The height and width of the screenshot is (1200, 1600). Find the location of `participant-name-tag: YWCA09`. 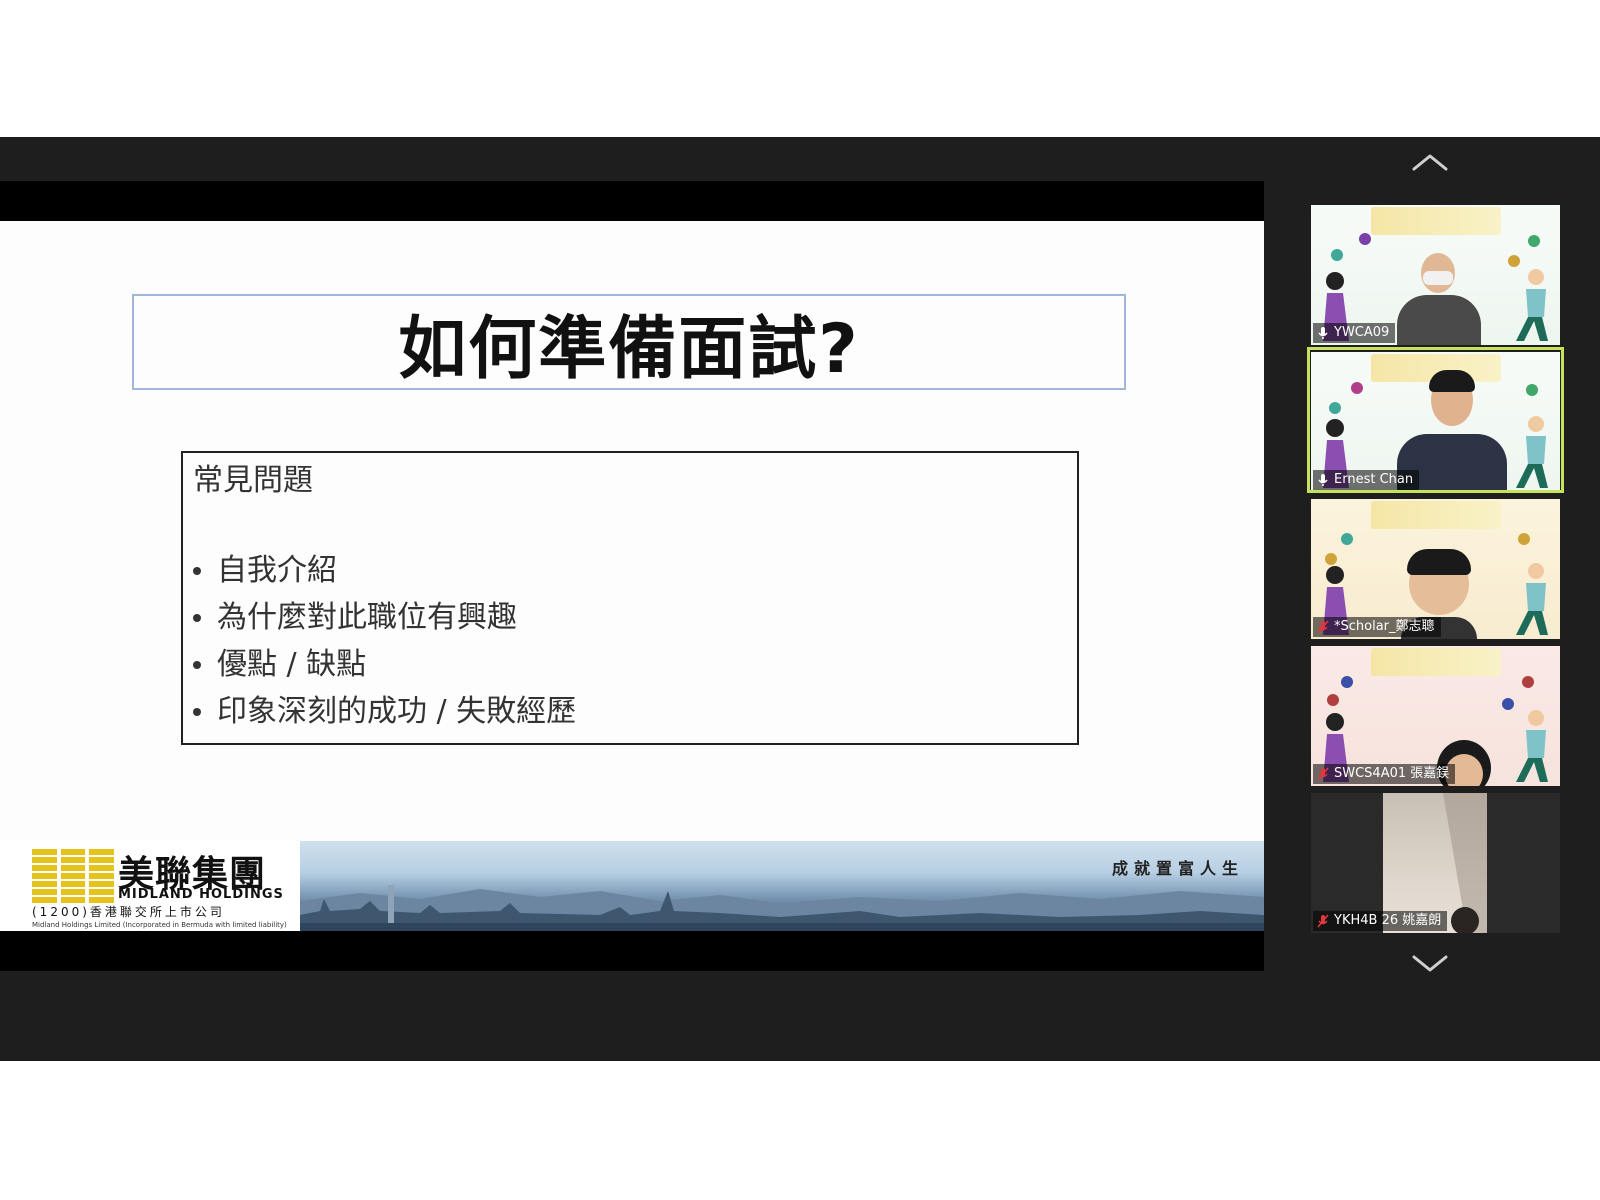

participant-name-tag: YWCA09 is located at coordinates (1354, 333).